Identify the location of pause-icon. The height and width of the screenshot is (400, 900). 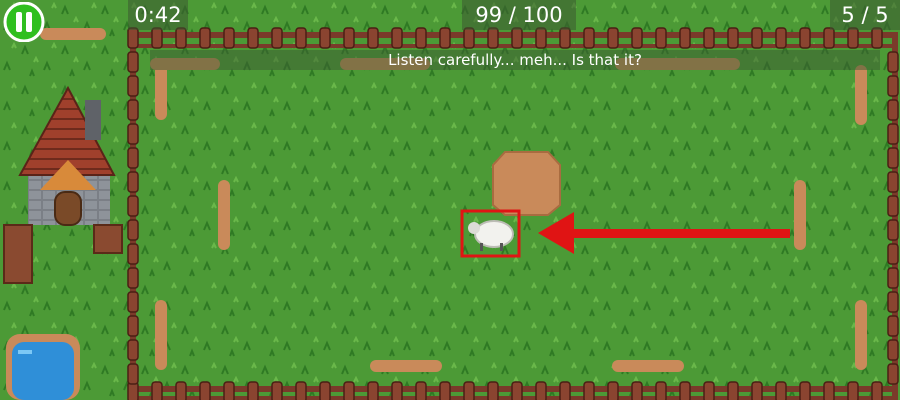
(24, 22).